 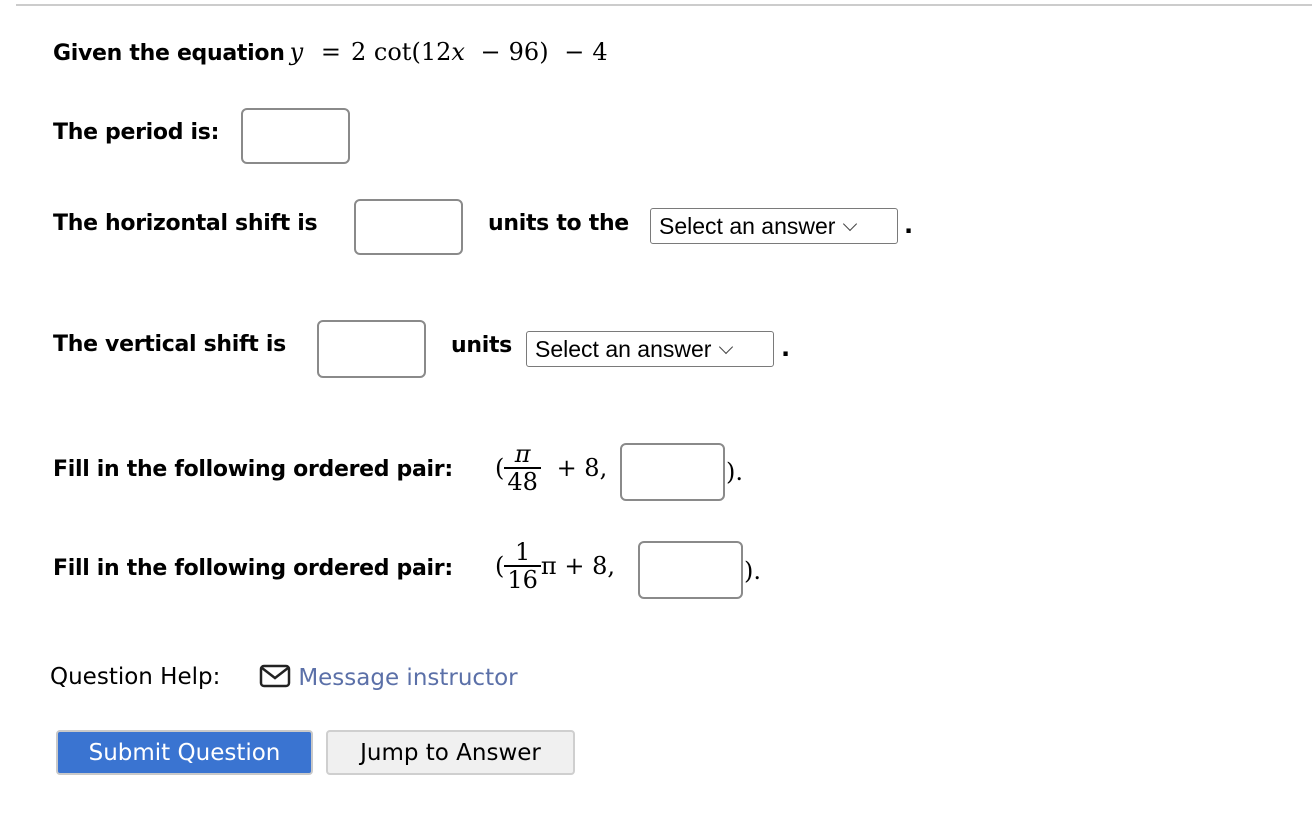 I want to click on horizontal-shift-input, so click(x=408, y=227).